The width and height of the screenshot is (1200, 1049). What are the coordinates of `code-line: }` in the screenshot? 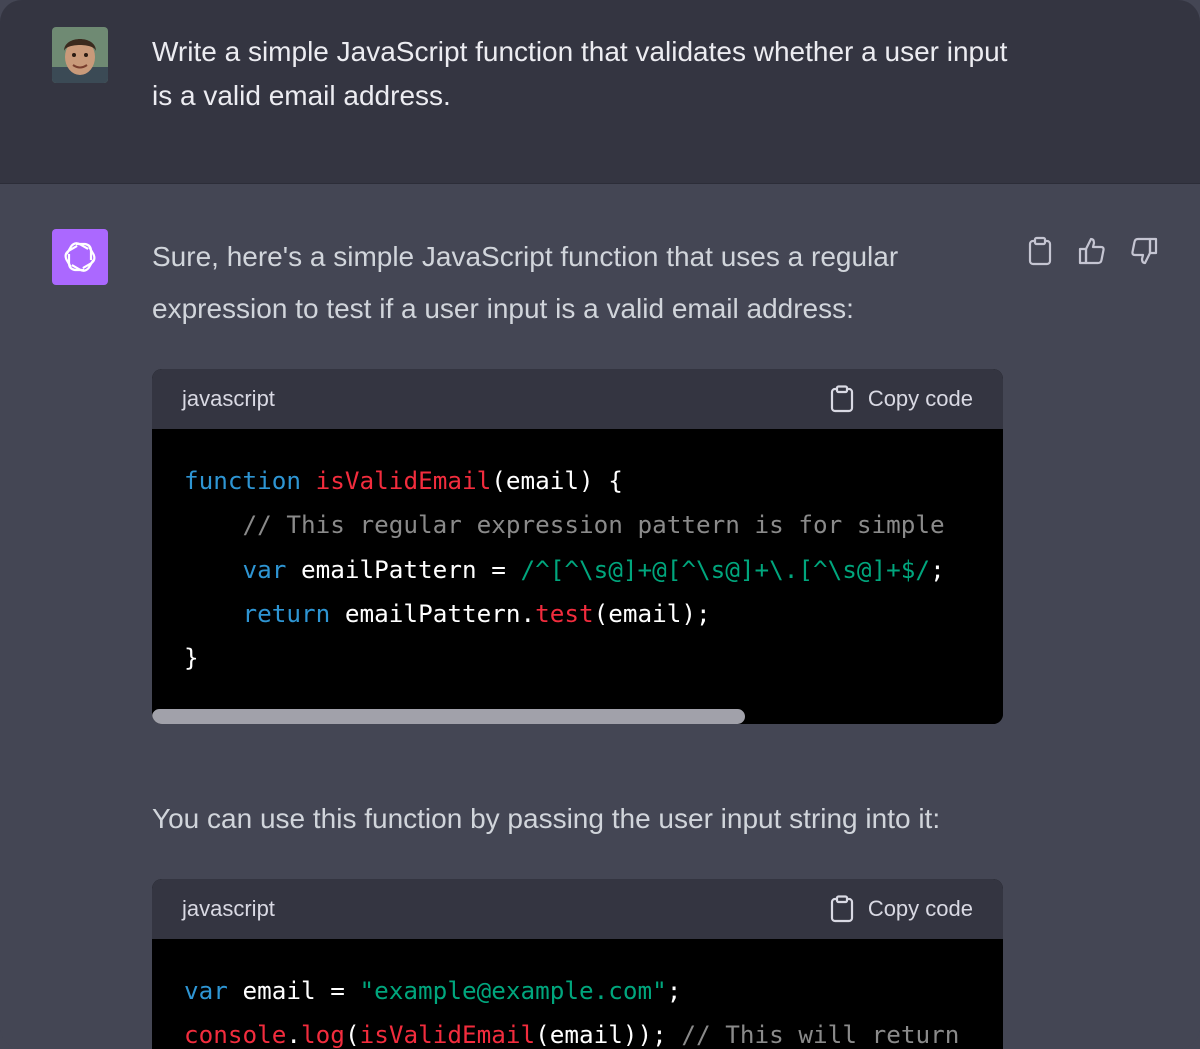 It's located at (577, 658).